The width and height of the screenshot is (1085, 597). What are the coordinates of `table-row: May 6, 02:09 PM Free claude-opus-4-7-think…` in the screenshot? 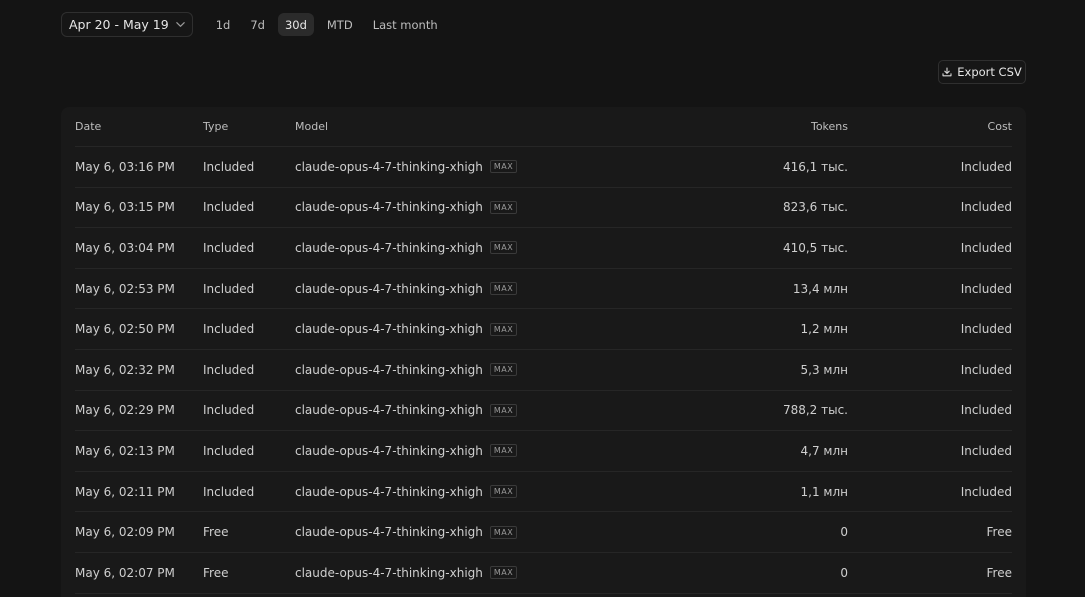 It's located at (543, 532).